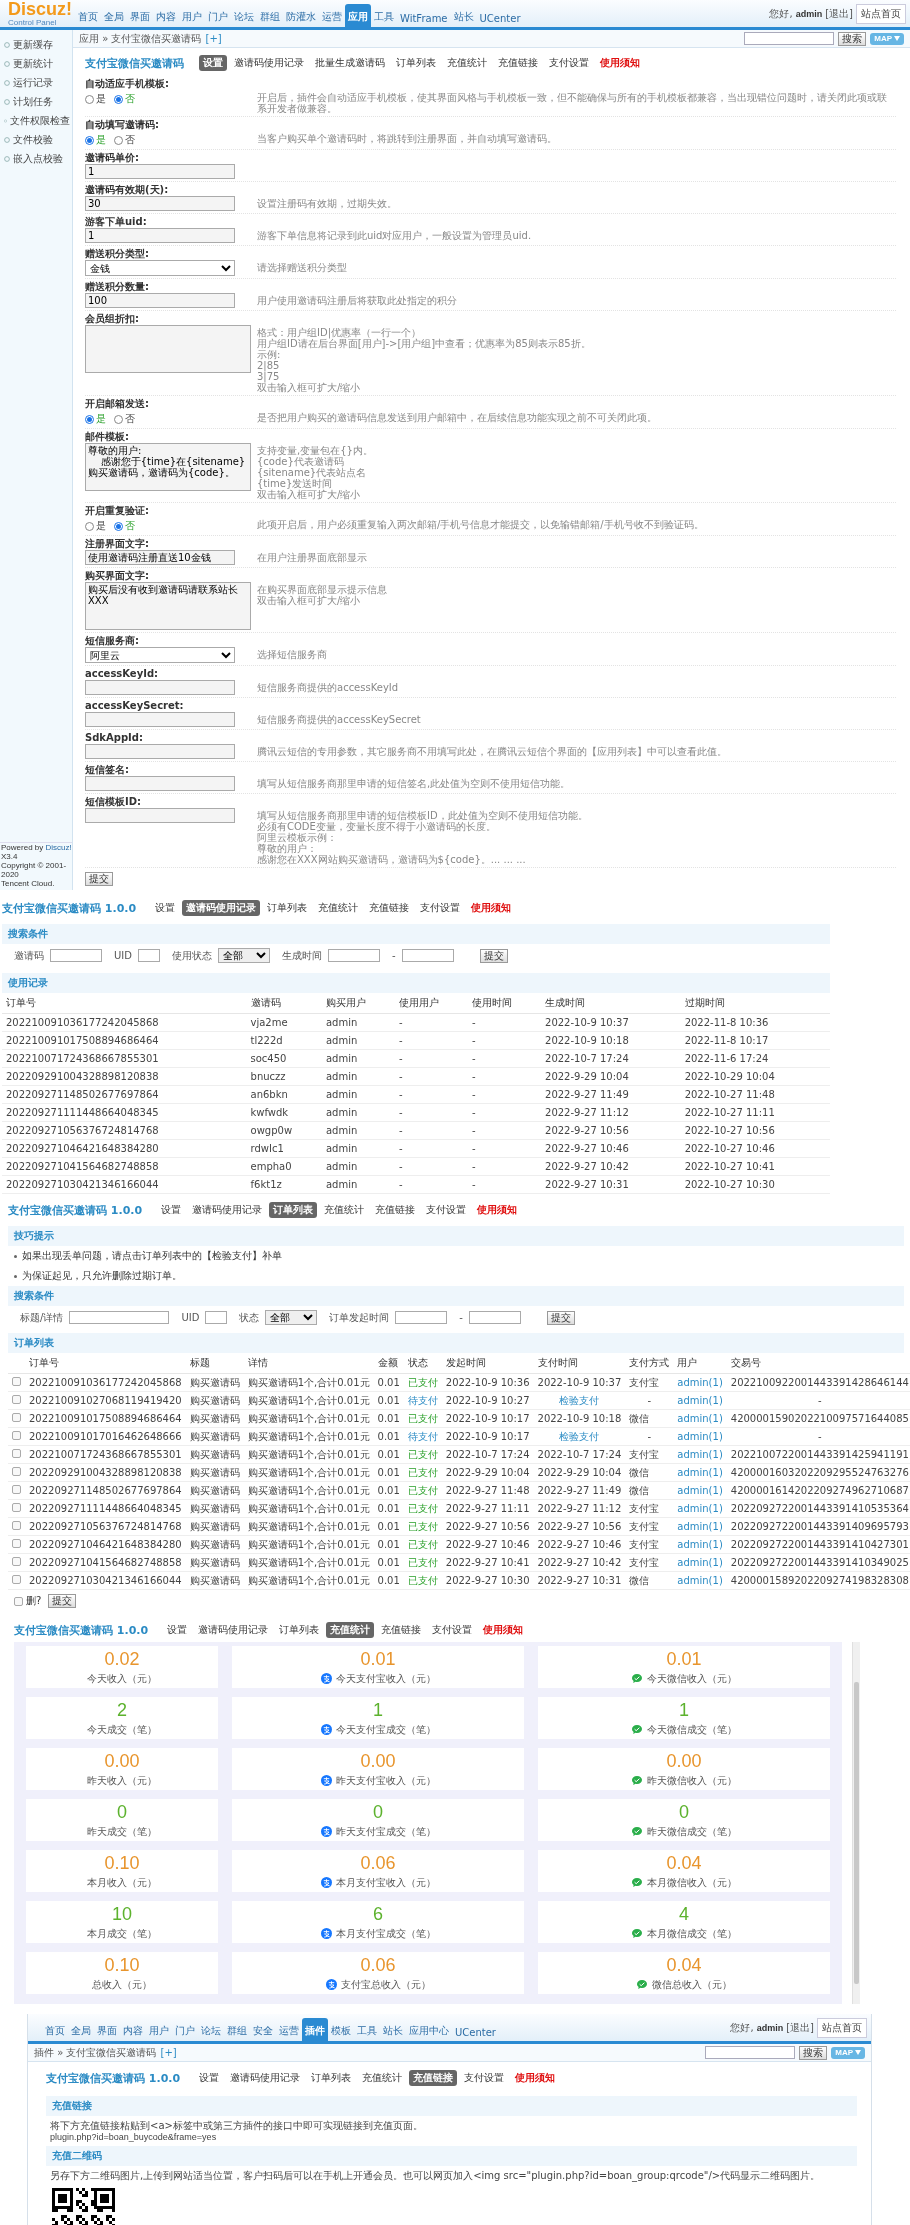 The height and width of the screenshot is (2225, 910). Describe the element at coordinates (424, 18) in the screenshot. I see `nav-tab: WitFrame` at that location.